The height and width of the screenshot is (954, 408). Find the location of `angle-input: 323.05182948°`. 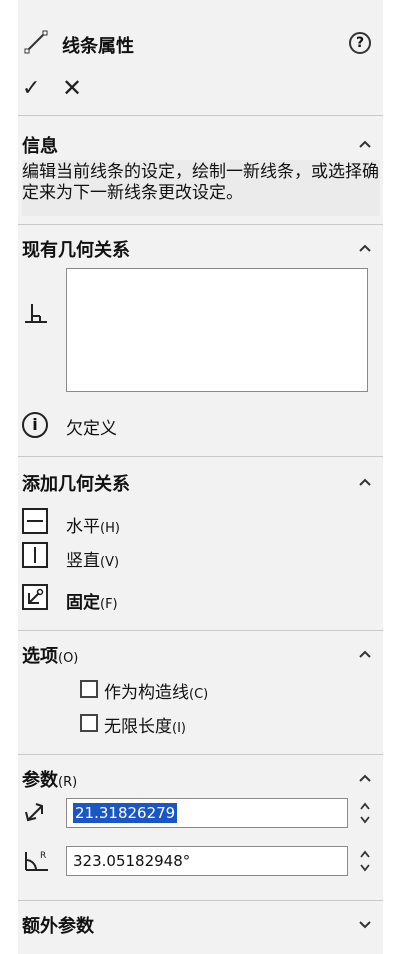

angle-input: 323.05182948° is located at coordinates (207, 861).